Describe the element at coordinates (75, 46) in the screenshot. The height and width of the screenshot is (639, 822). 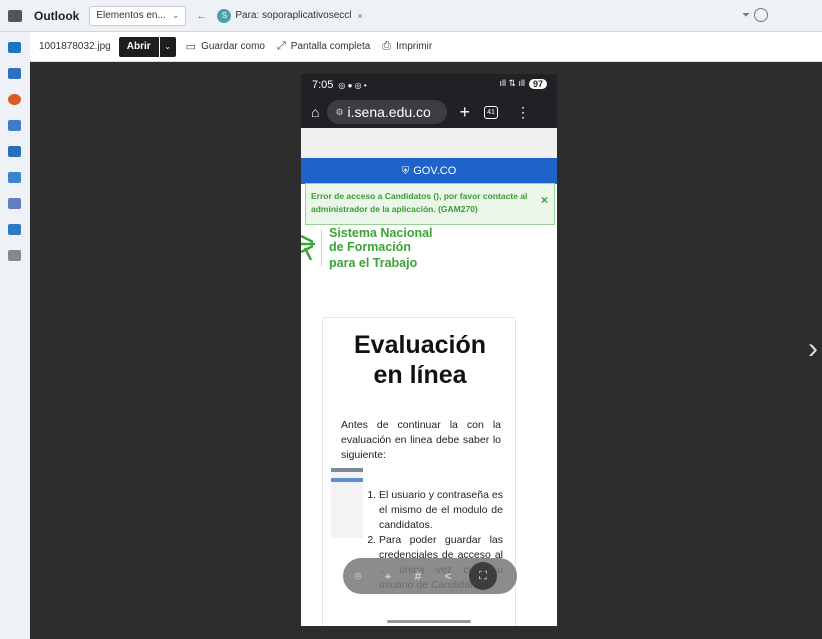
I see `file-name: 1001878032.jpg` at that location.